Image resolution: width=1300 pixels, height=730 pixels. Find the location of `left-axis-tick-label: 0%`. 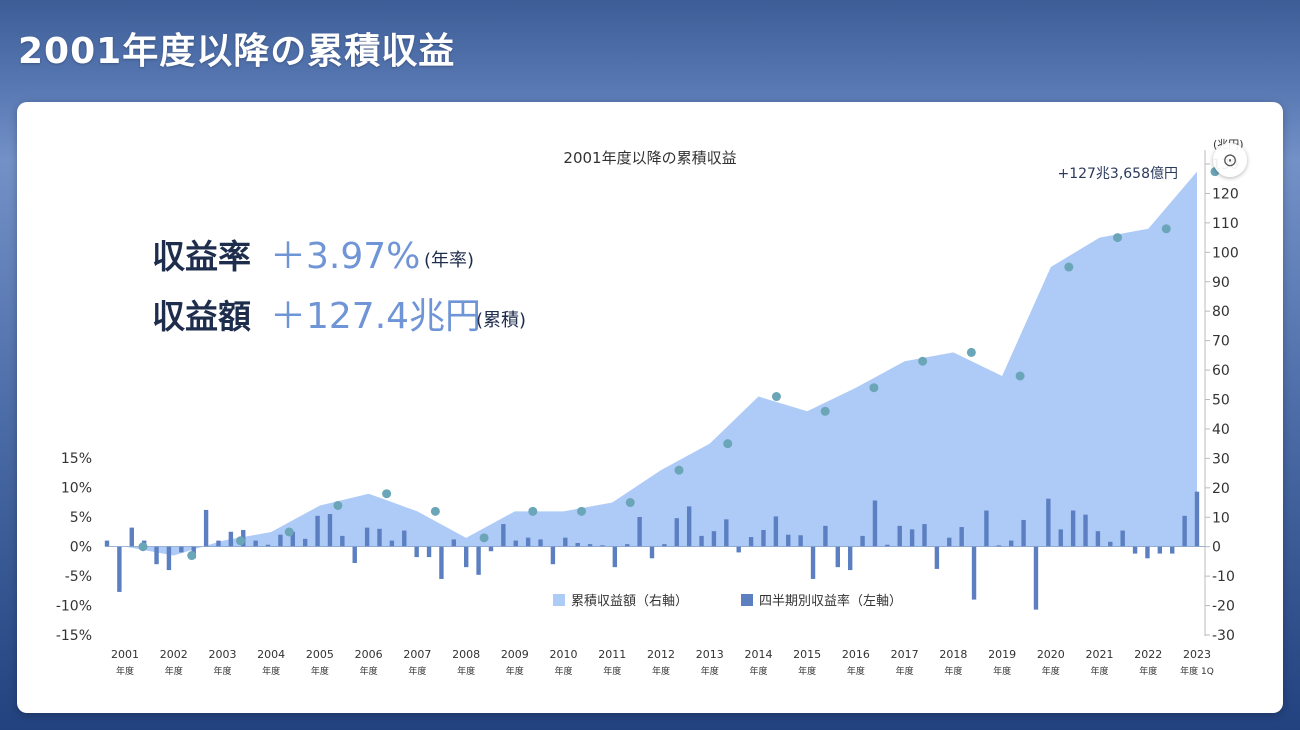

left-axis-tick-label: 0% is located at coordinates (81, 548).